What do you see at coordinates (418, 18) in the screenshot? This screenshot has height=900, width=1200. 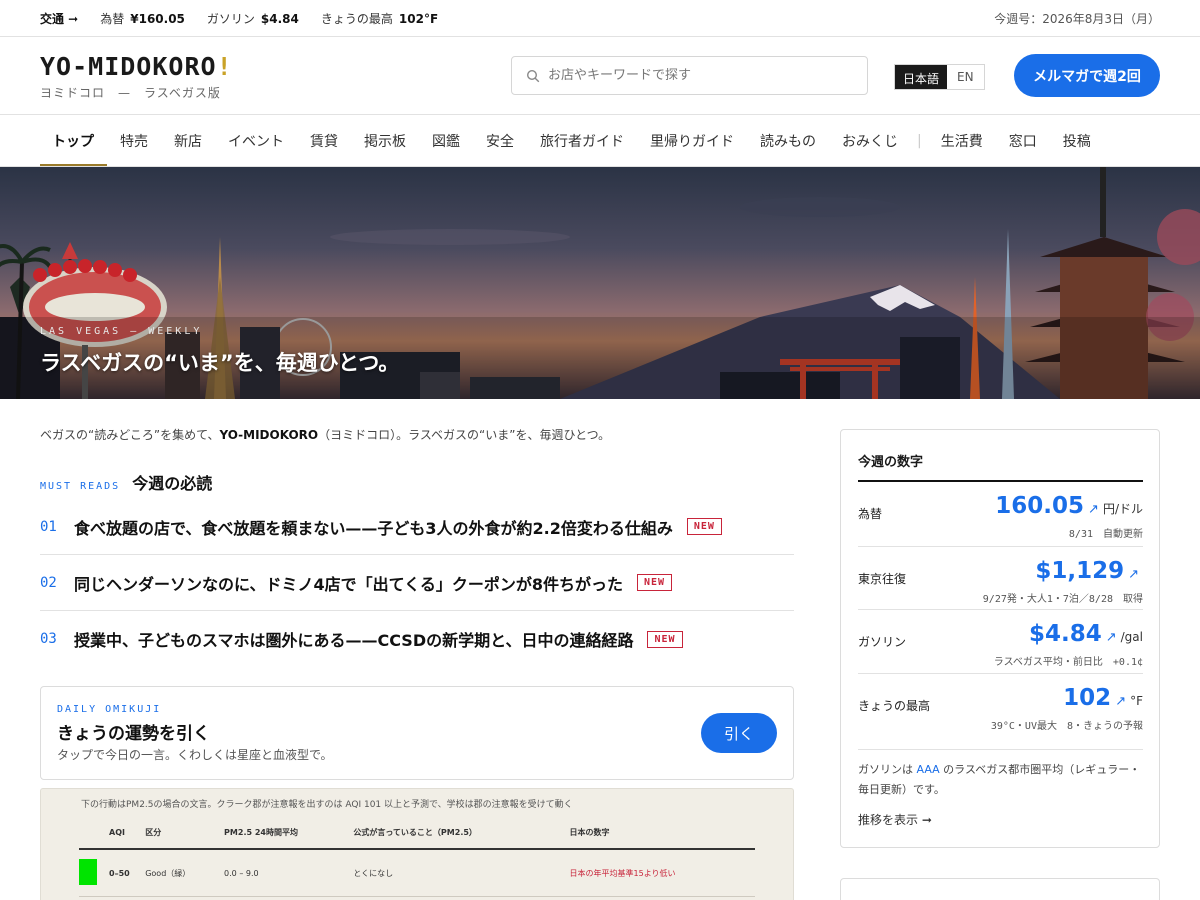 I see `high-temp-value: 102°F` at bounding box center [418, 18].